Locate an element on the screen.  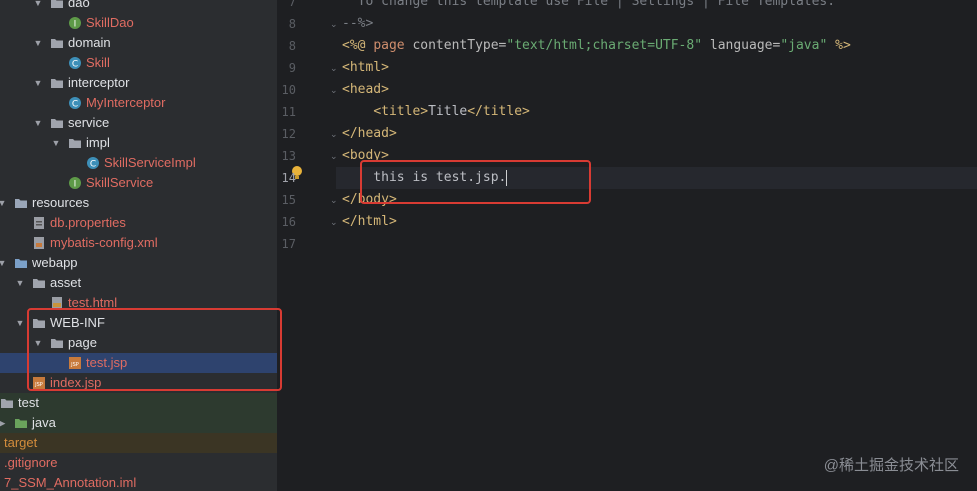
tree-item-label: SkillDao is located at coordinates (110, 22).